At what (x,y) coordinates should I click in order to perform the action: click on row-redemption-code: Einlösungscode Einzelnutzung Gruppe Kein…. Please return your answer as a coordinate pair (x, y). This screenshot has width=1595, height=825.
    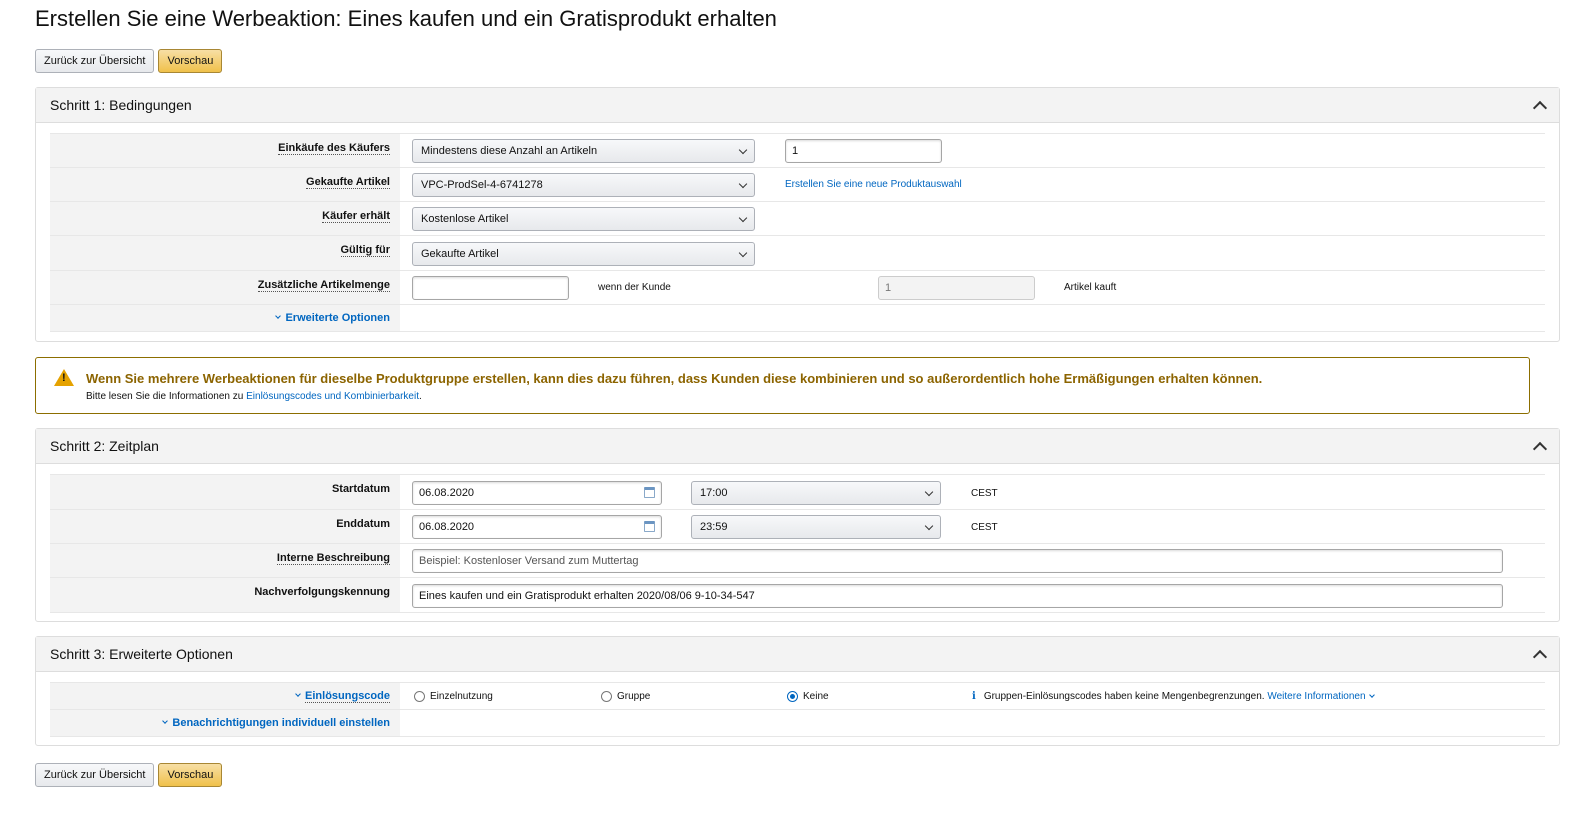
    Looking at the image, I should click on (797, 696).